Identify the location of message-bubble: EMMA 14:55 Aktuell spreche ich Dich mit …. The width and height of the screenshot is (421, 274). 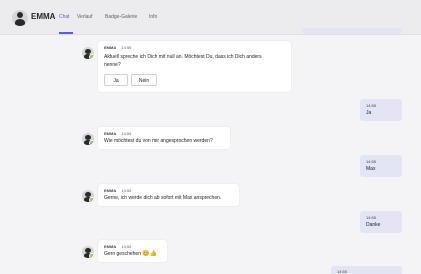
(194, 66).